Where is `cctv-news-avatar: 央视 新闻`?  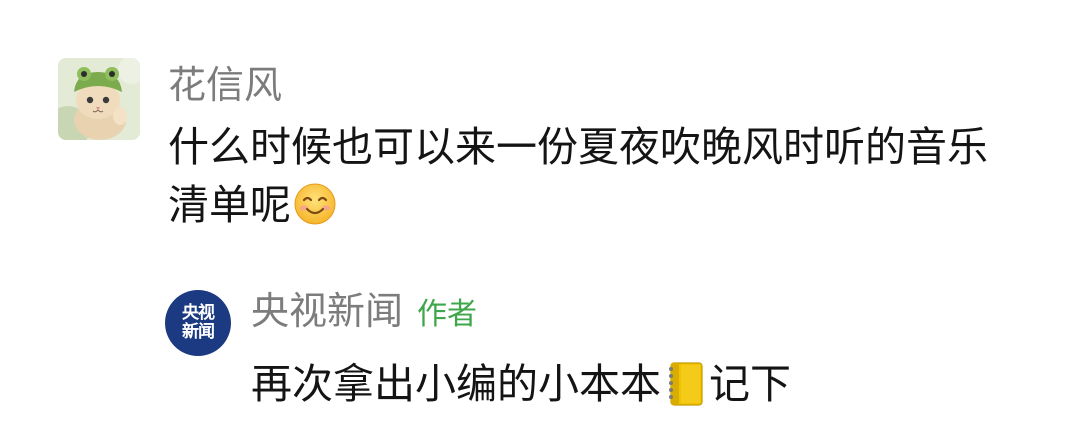
cctv-news-avatar: 央视 新闻 is located at coordinates (198, 323).